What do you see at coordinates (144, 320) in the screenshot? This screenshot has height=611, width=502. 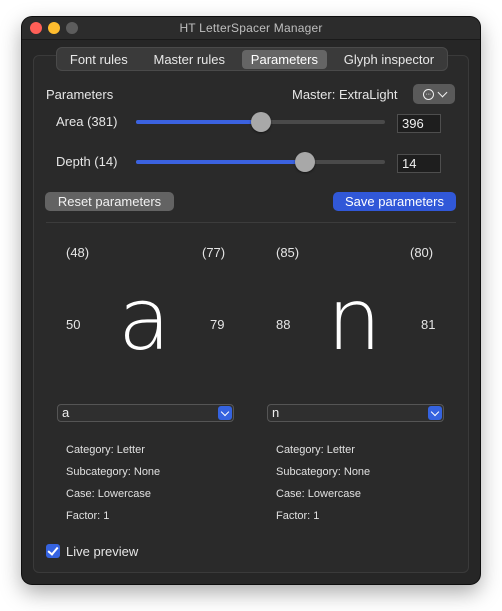 I see `left-glyph-preview: a` at bounding box center [144, 320].